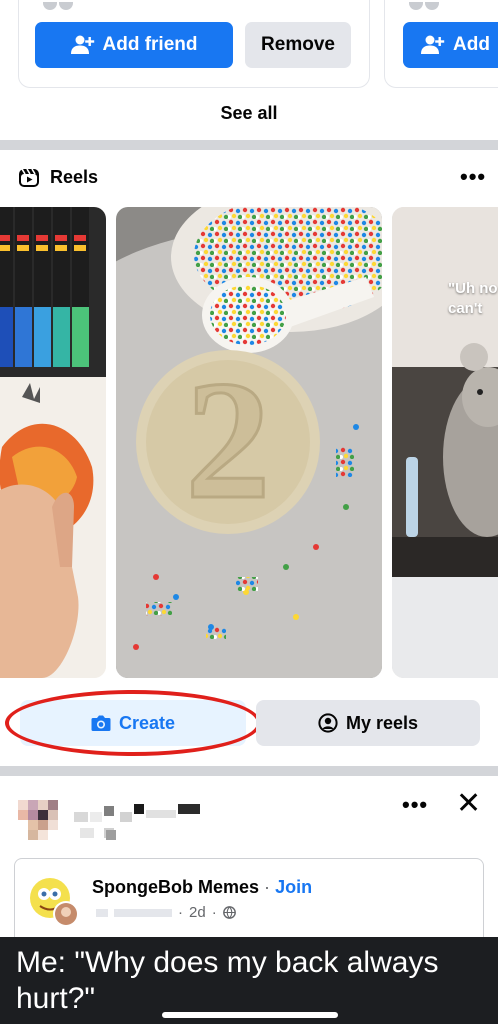  I want to click on post-time: 2d, so click(197, 912).